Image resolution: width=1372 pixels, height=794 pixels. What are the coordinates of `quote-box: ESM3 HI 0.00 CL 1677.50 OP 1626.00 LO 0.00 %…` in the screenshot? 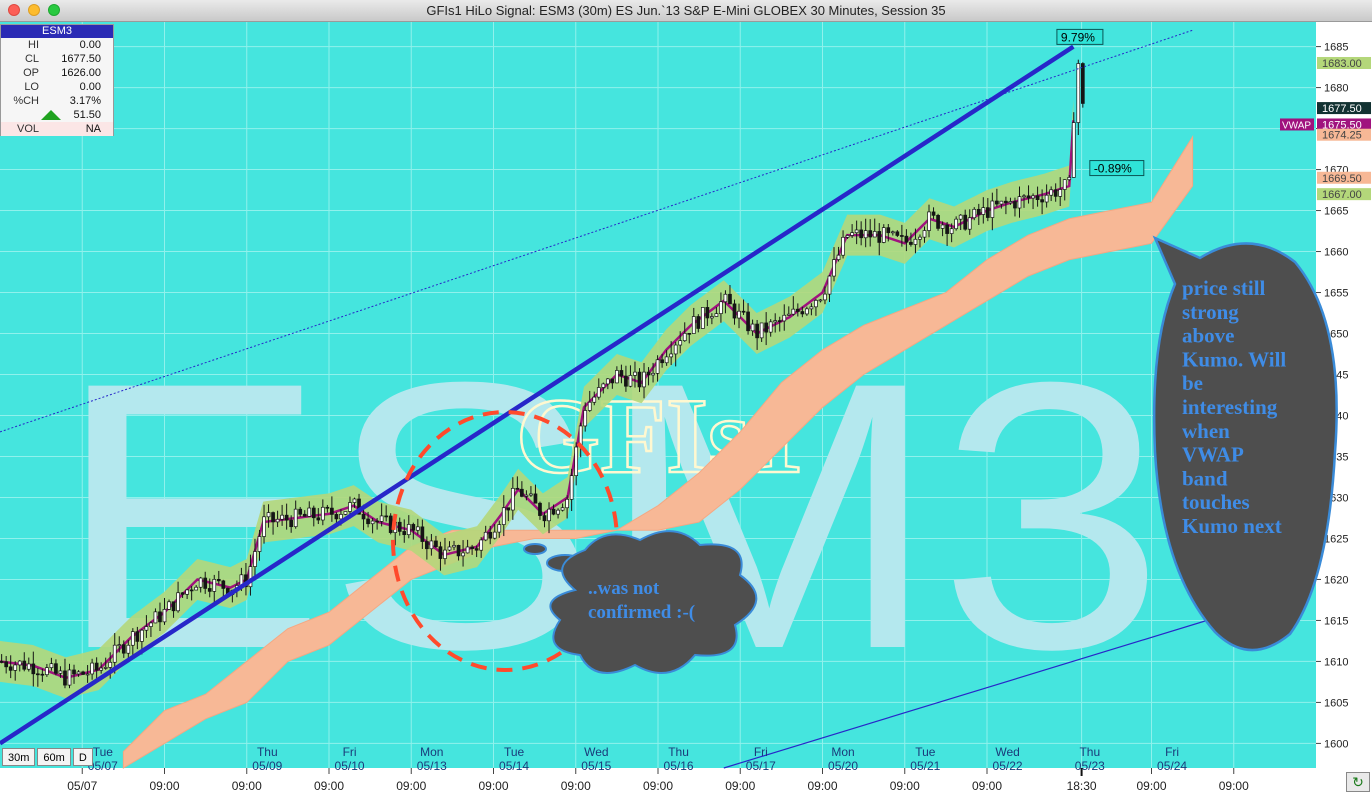 It's located at (57, 80).